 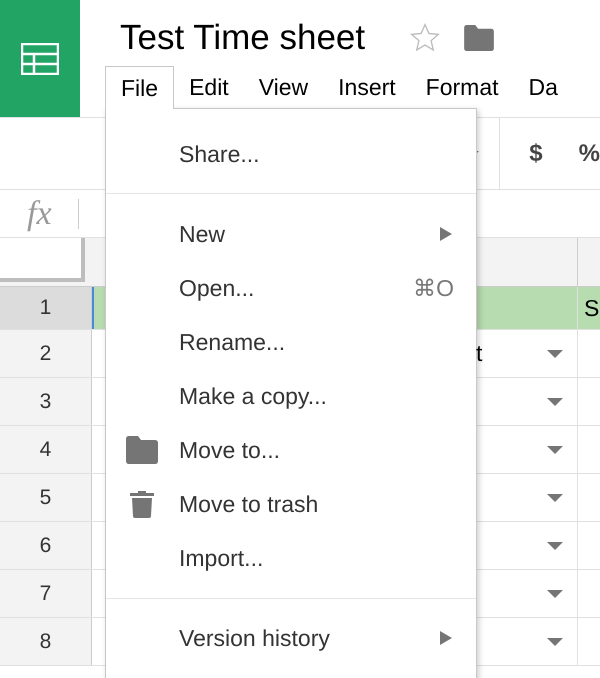 I want to click on row-header: 3, so click(x=46, y=401).